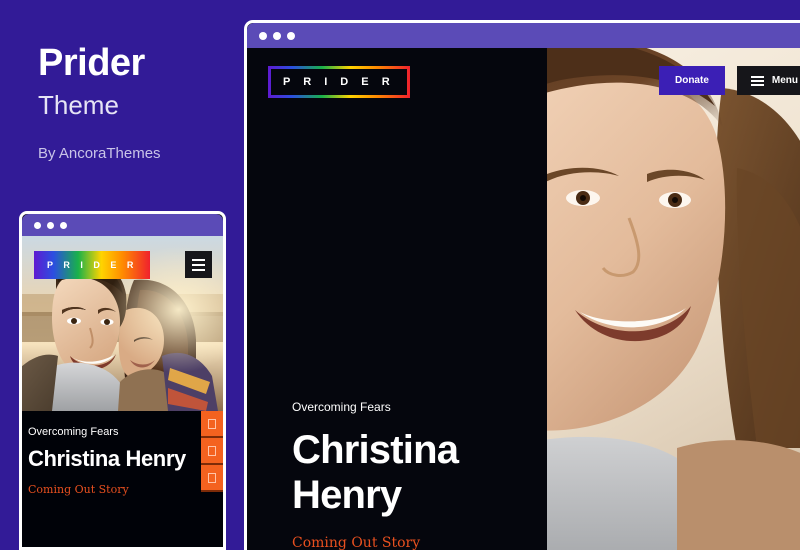 This screenshot has width=800, height=550. What do you see at coordinates (729, 80) in the screenshot?
I see `desktop-header-actions: Donate Menu` at bounding box center [729, 80].